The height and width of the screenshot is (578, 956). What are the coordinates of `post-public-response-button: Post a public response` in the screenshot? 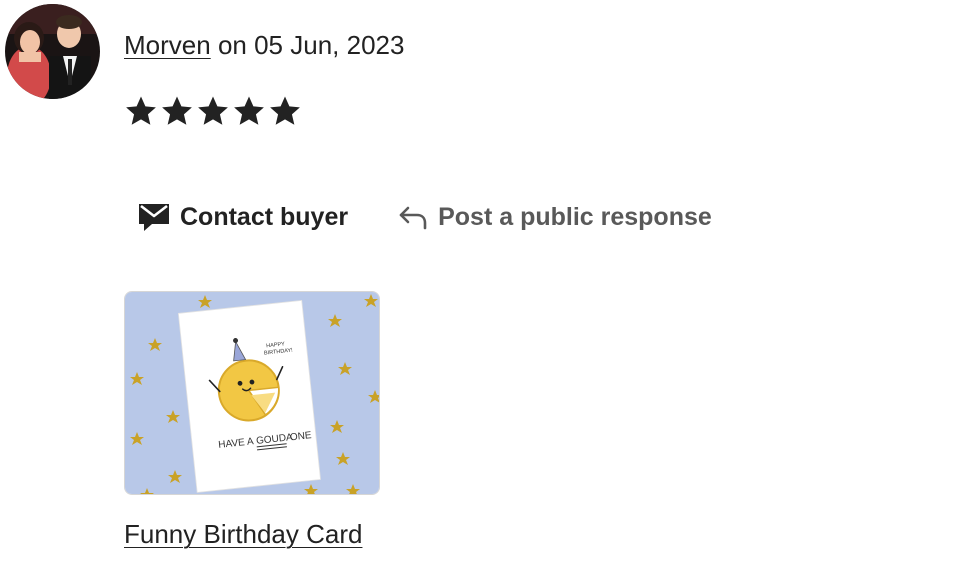 It's located at (555, 217).